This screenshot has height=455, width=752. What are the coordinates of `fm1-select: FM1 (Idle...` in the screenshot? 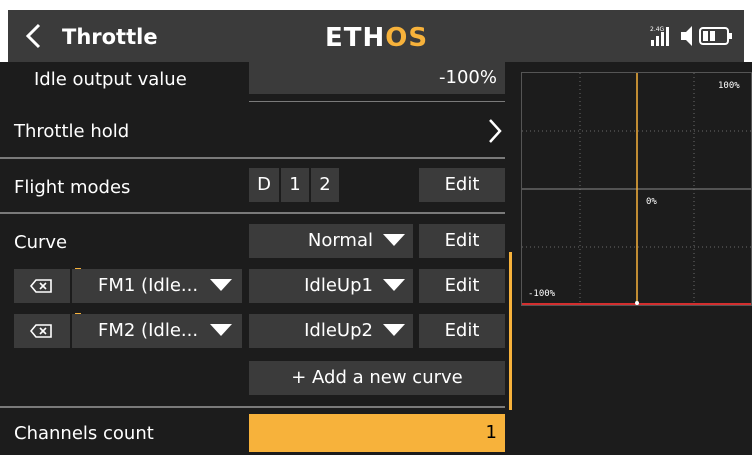 It's located at (157, 286).